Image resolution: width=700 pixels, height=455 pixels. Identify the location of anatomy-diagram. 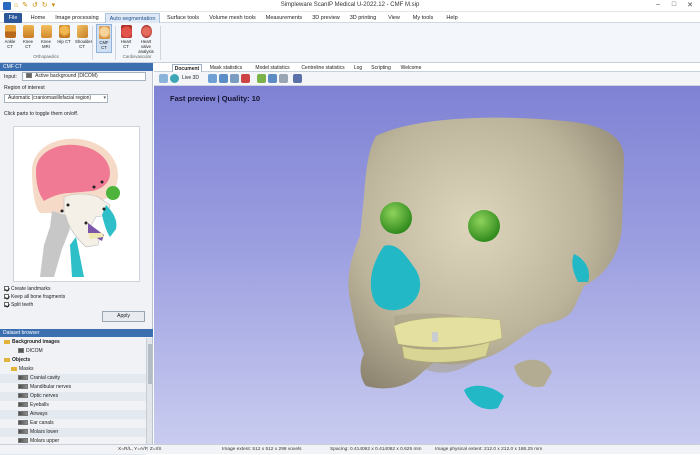
(76, 204).